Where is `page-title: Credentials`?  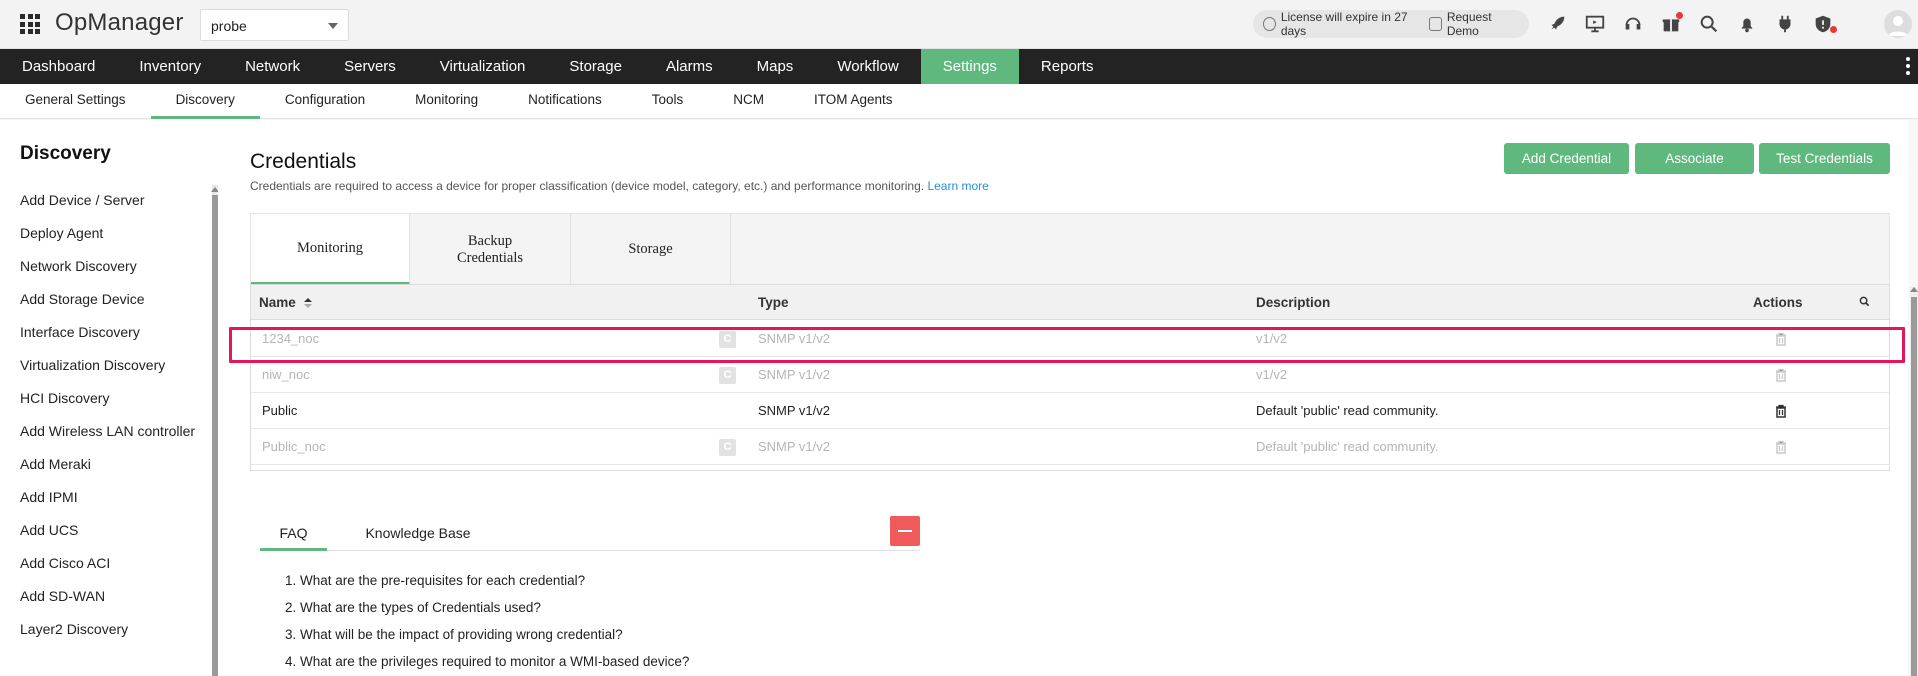
page-title: Credentials is located at coordinates (303, 161).